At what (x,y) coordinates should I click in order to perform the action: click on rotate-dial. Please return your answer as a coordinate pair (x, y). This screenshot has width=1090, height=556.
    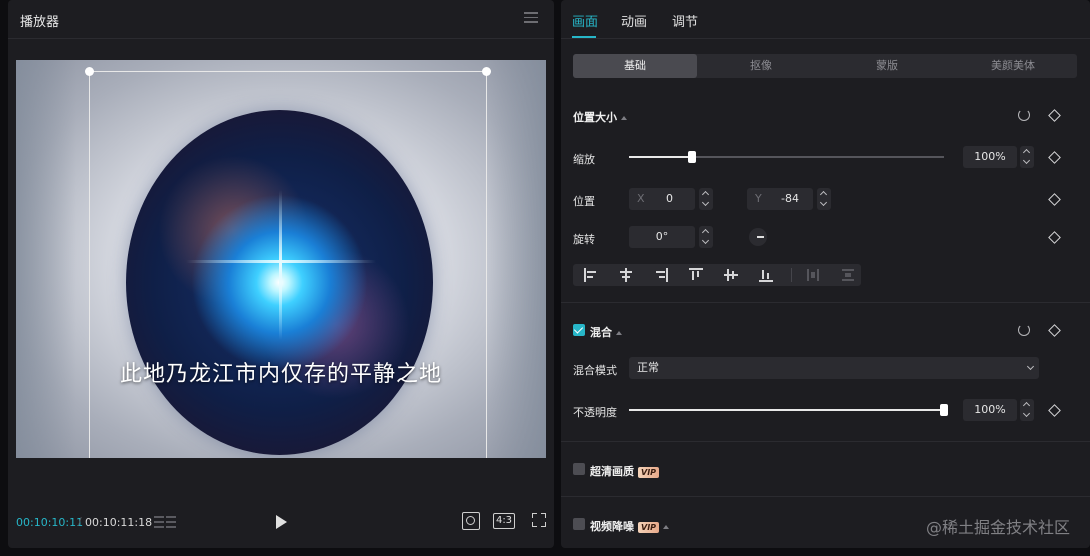
    Looking at the image, I should click on (758, 237).